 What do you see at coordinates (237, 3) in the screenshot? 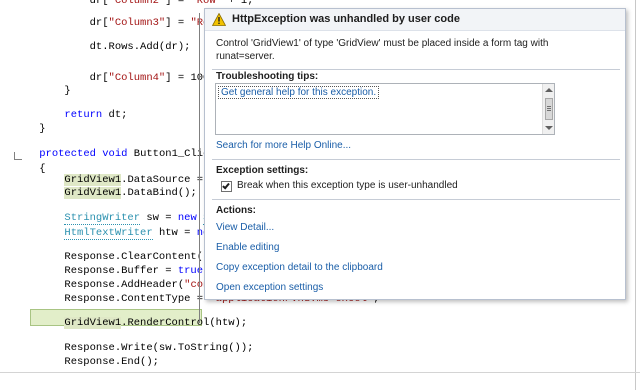
I see `code-token: + i;` at bounding box center [237, 3].